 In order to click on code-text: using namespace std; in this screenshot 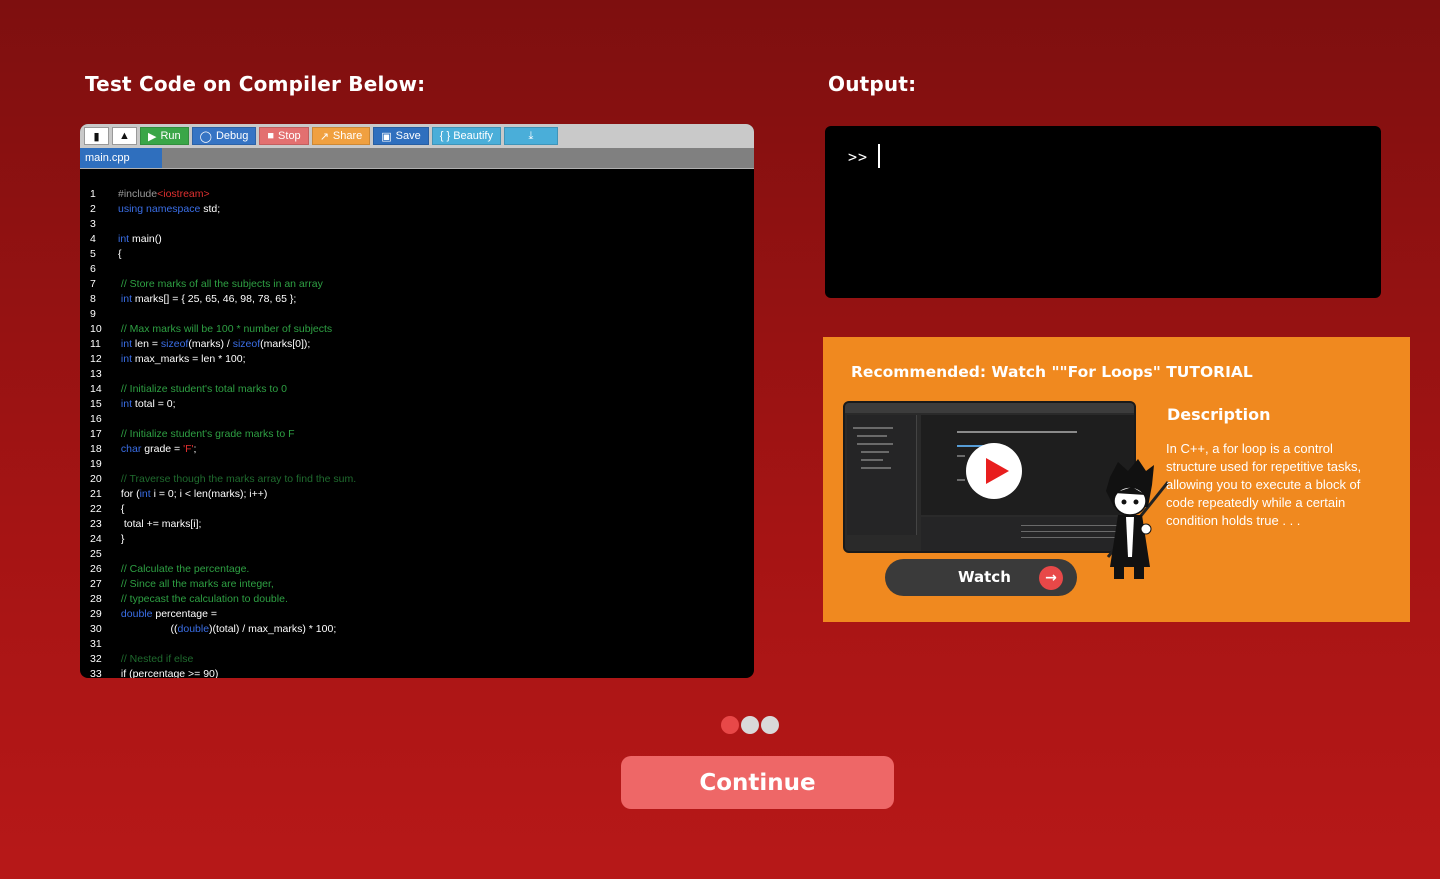, I will do `click(169, 209)`.